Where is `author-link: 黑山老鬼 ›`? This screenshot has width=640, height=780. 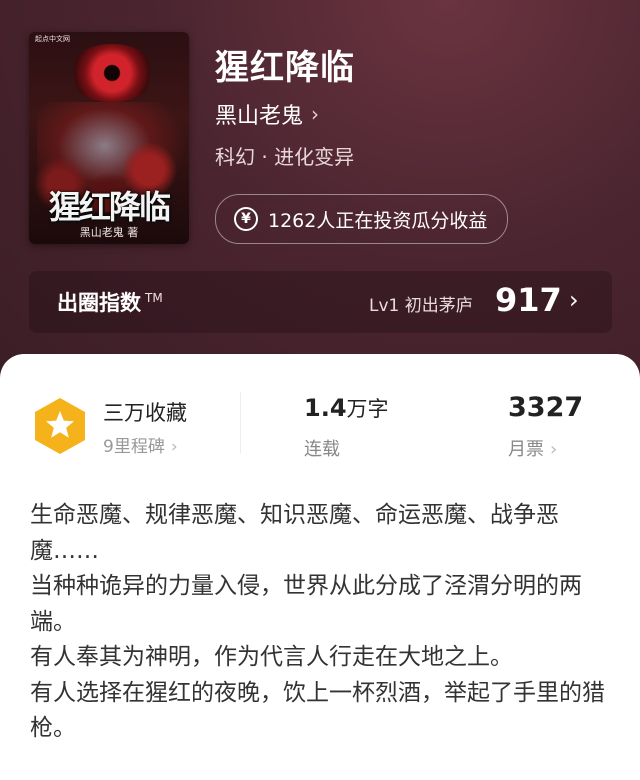
author-link: 黑山老鬼 › is located at coordinates (267, 114).